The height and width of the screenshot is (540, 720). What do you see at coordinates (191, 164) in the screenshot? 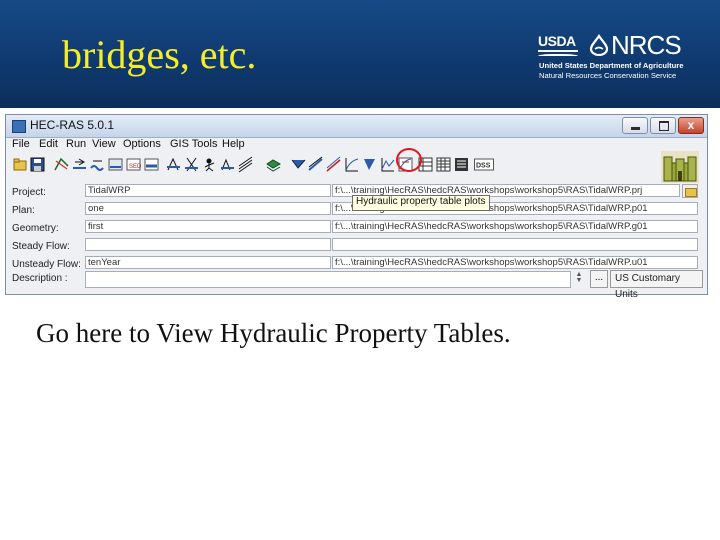
I see `unsteady-flow-analysis-icon` at bounding box center [191, 164].